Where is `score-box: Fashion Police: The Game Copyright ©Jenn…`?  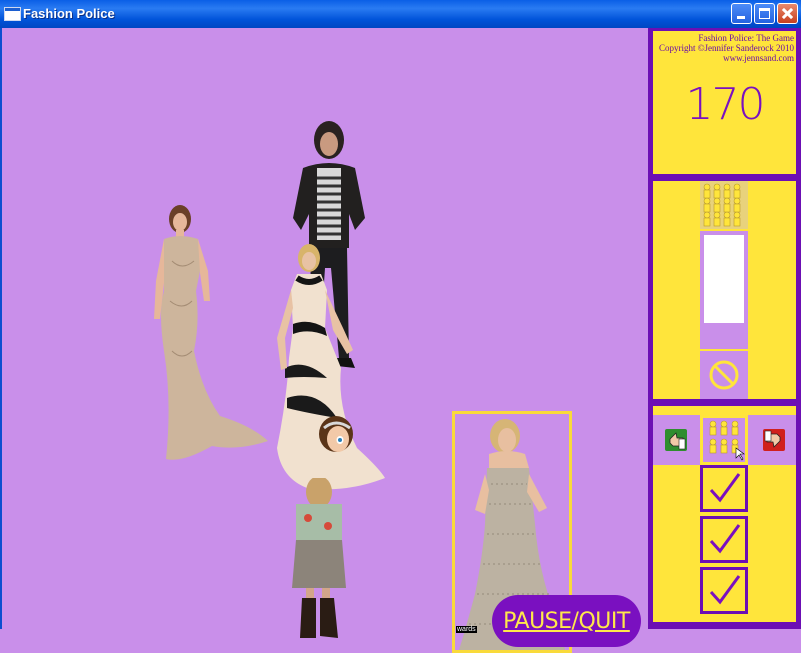 score-box: Fashion Police: The Game Copyright ©Jenn… is located at coordinates (724, 102).